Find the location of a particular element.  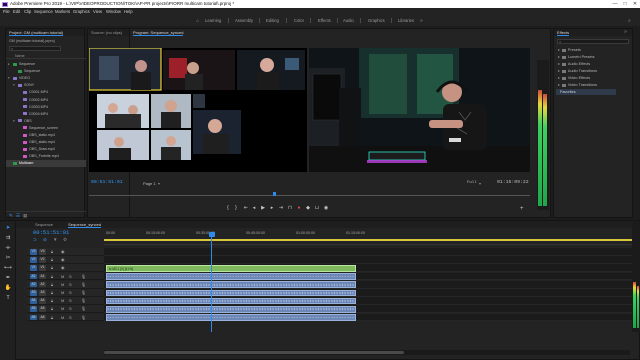

track-header: A5 A5 🔒︎ M S 🎙︎ is located at coordinates (65, 309).